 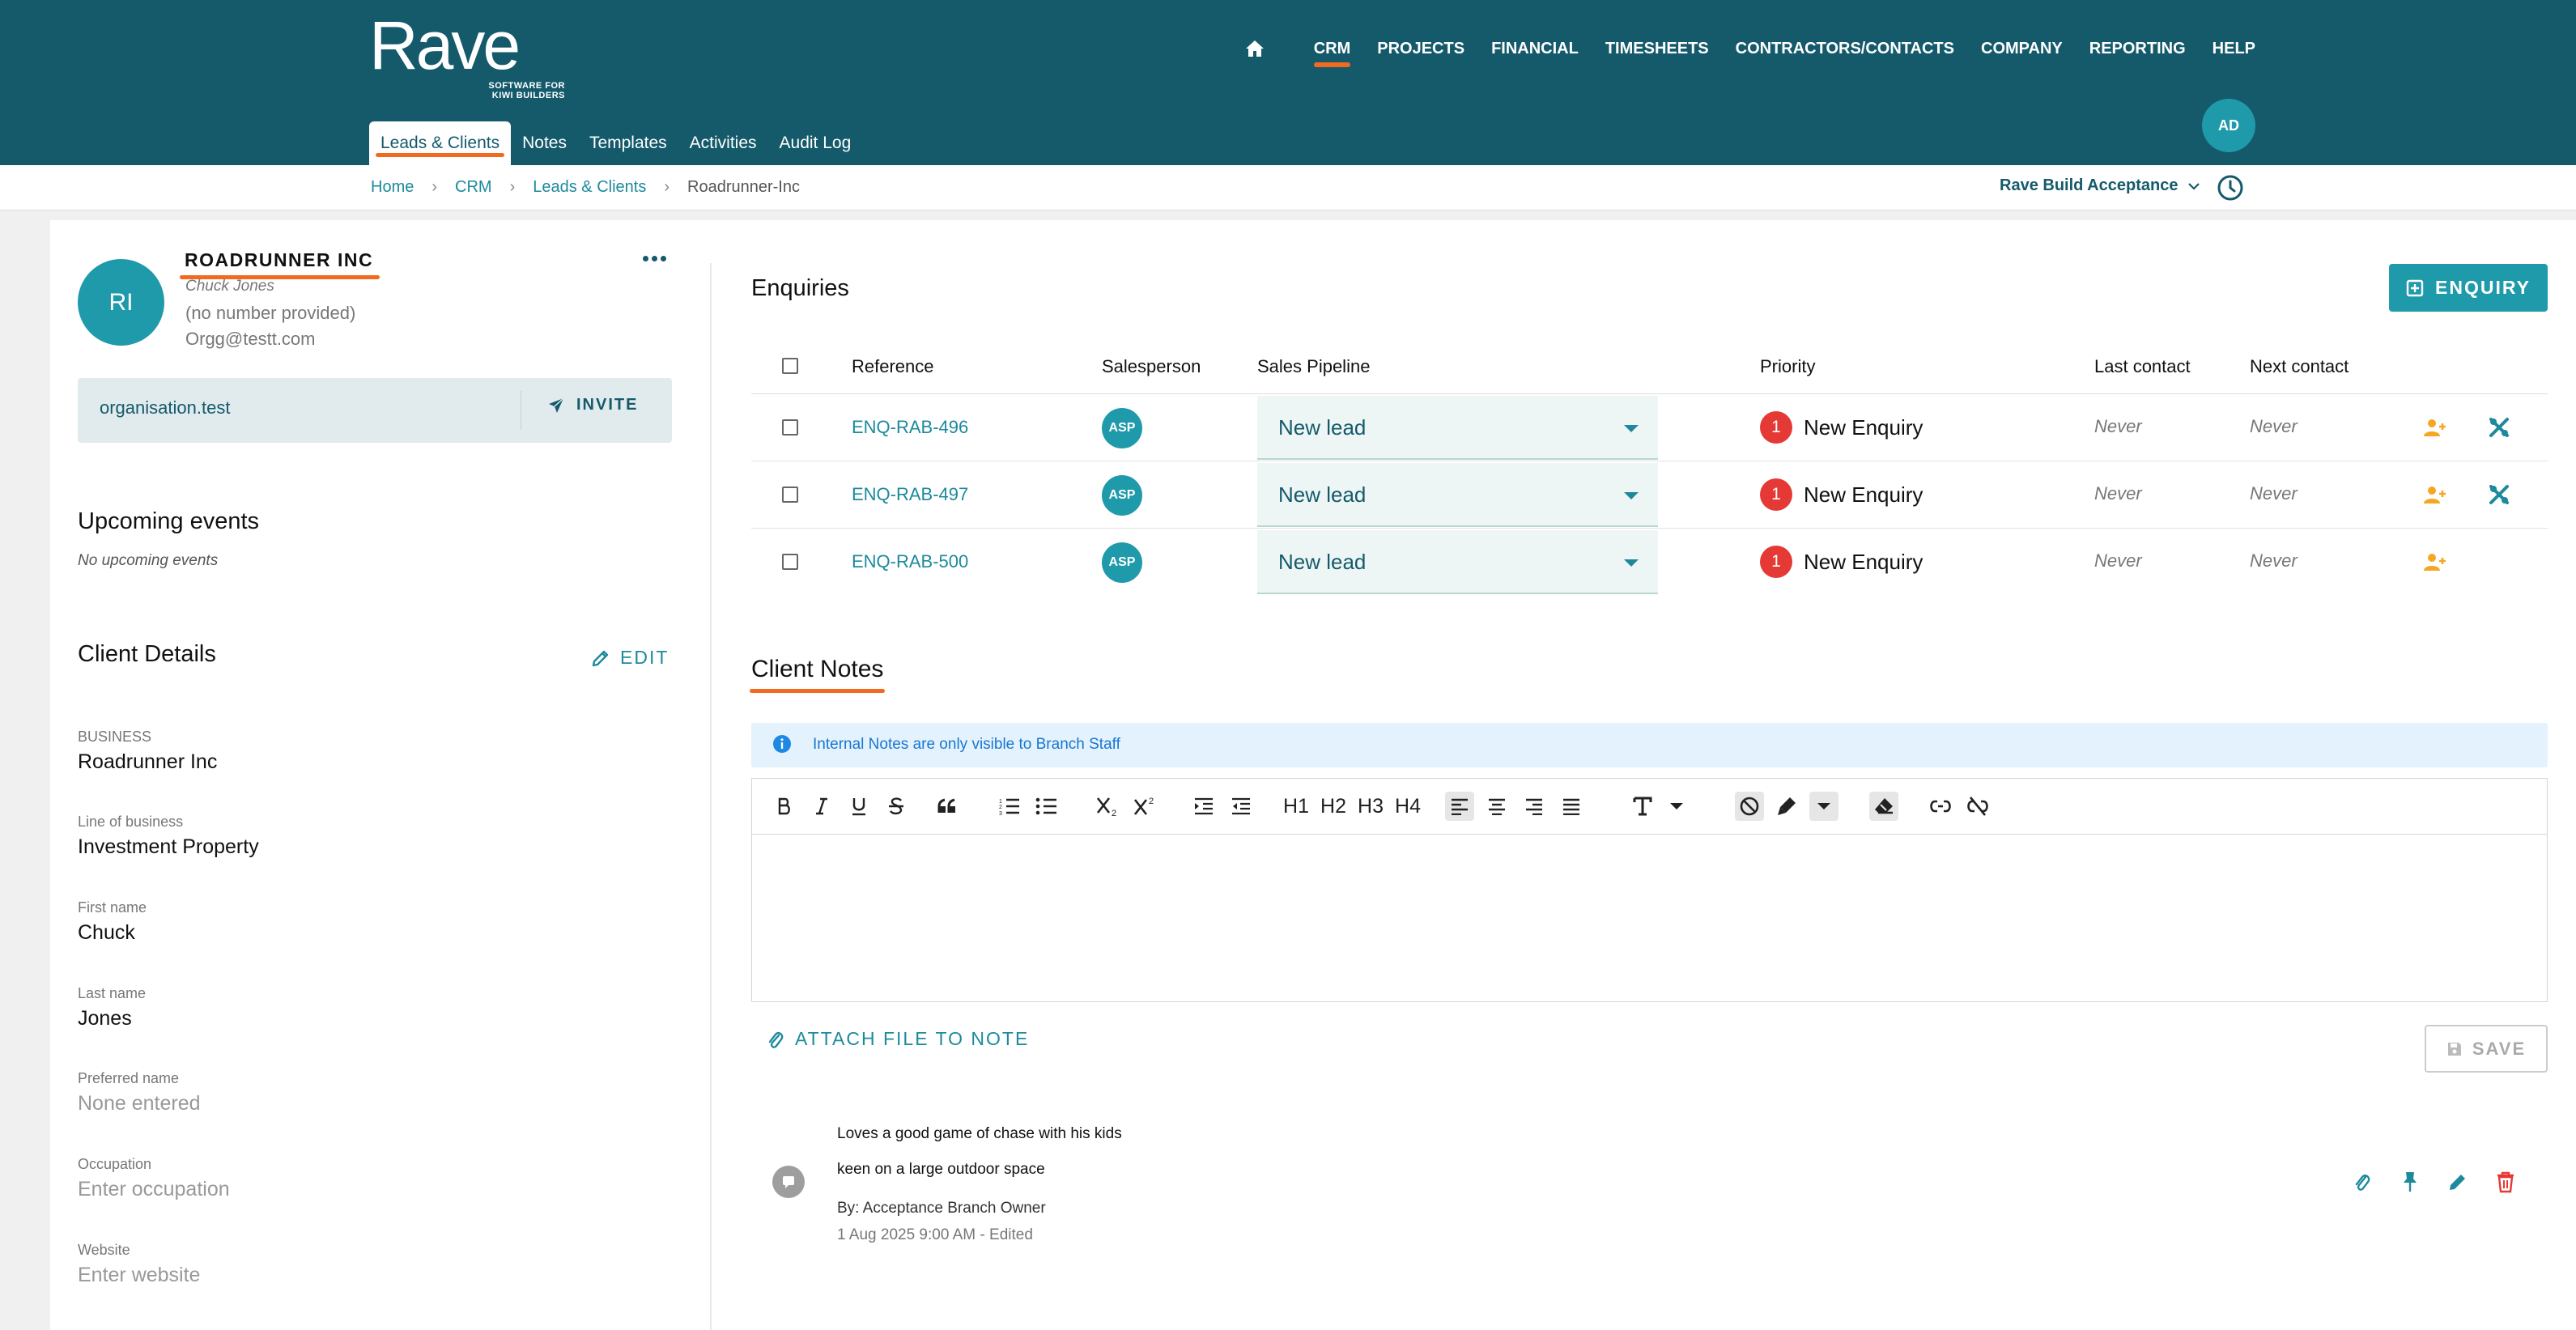 I want to click on nav-timesheets: TIMESHEETS, so click(x=1657, y=48).